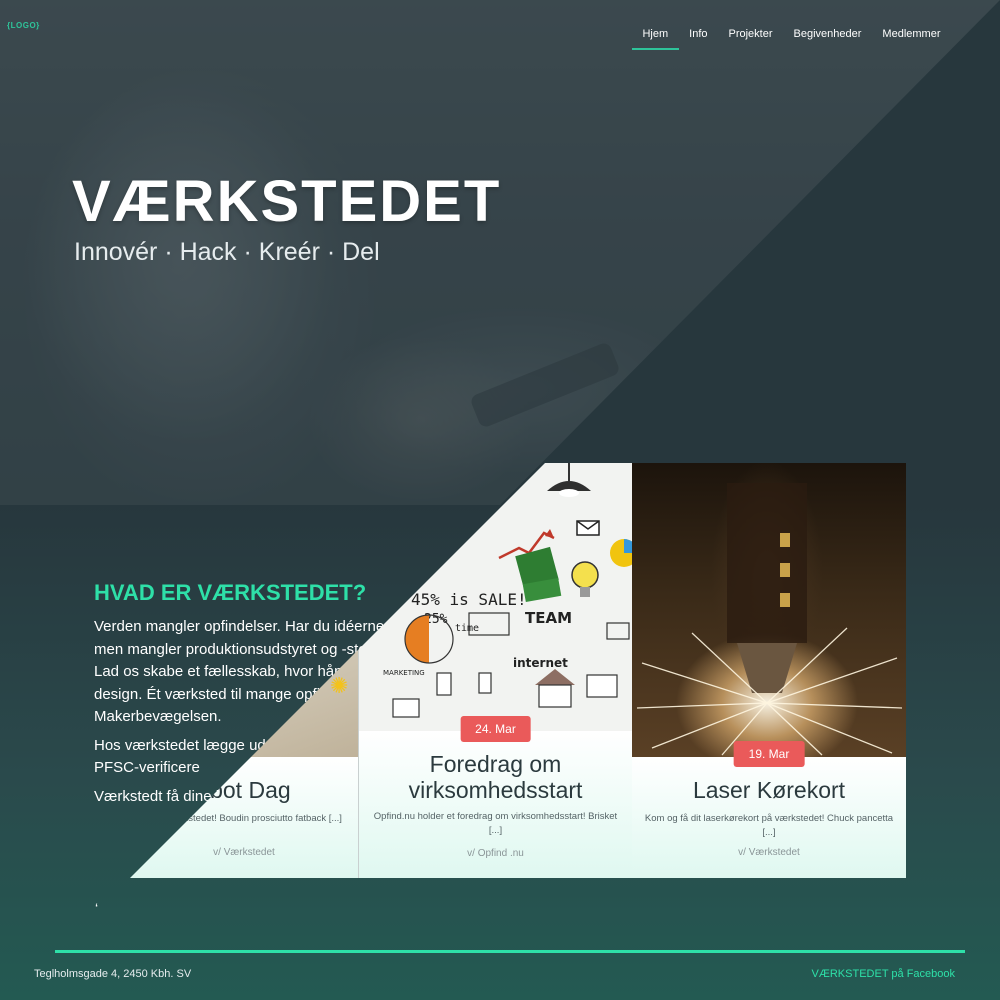  What do you see at coordinates (227, 252) in the screenshot?
I see `hero-tagline: Innovér · Hack · Kreér · Del` at bounding box center [227, 252].